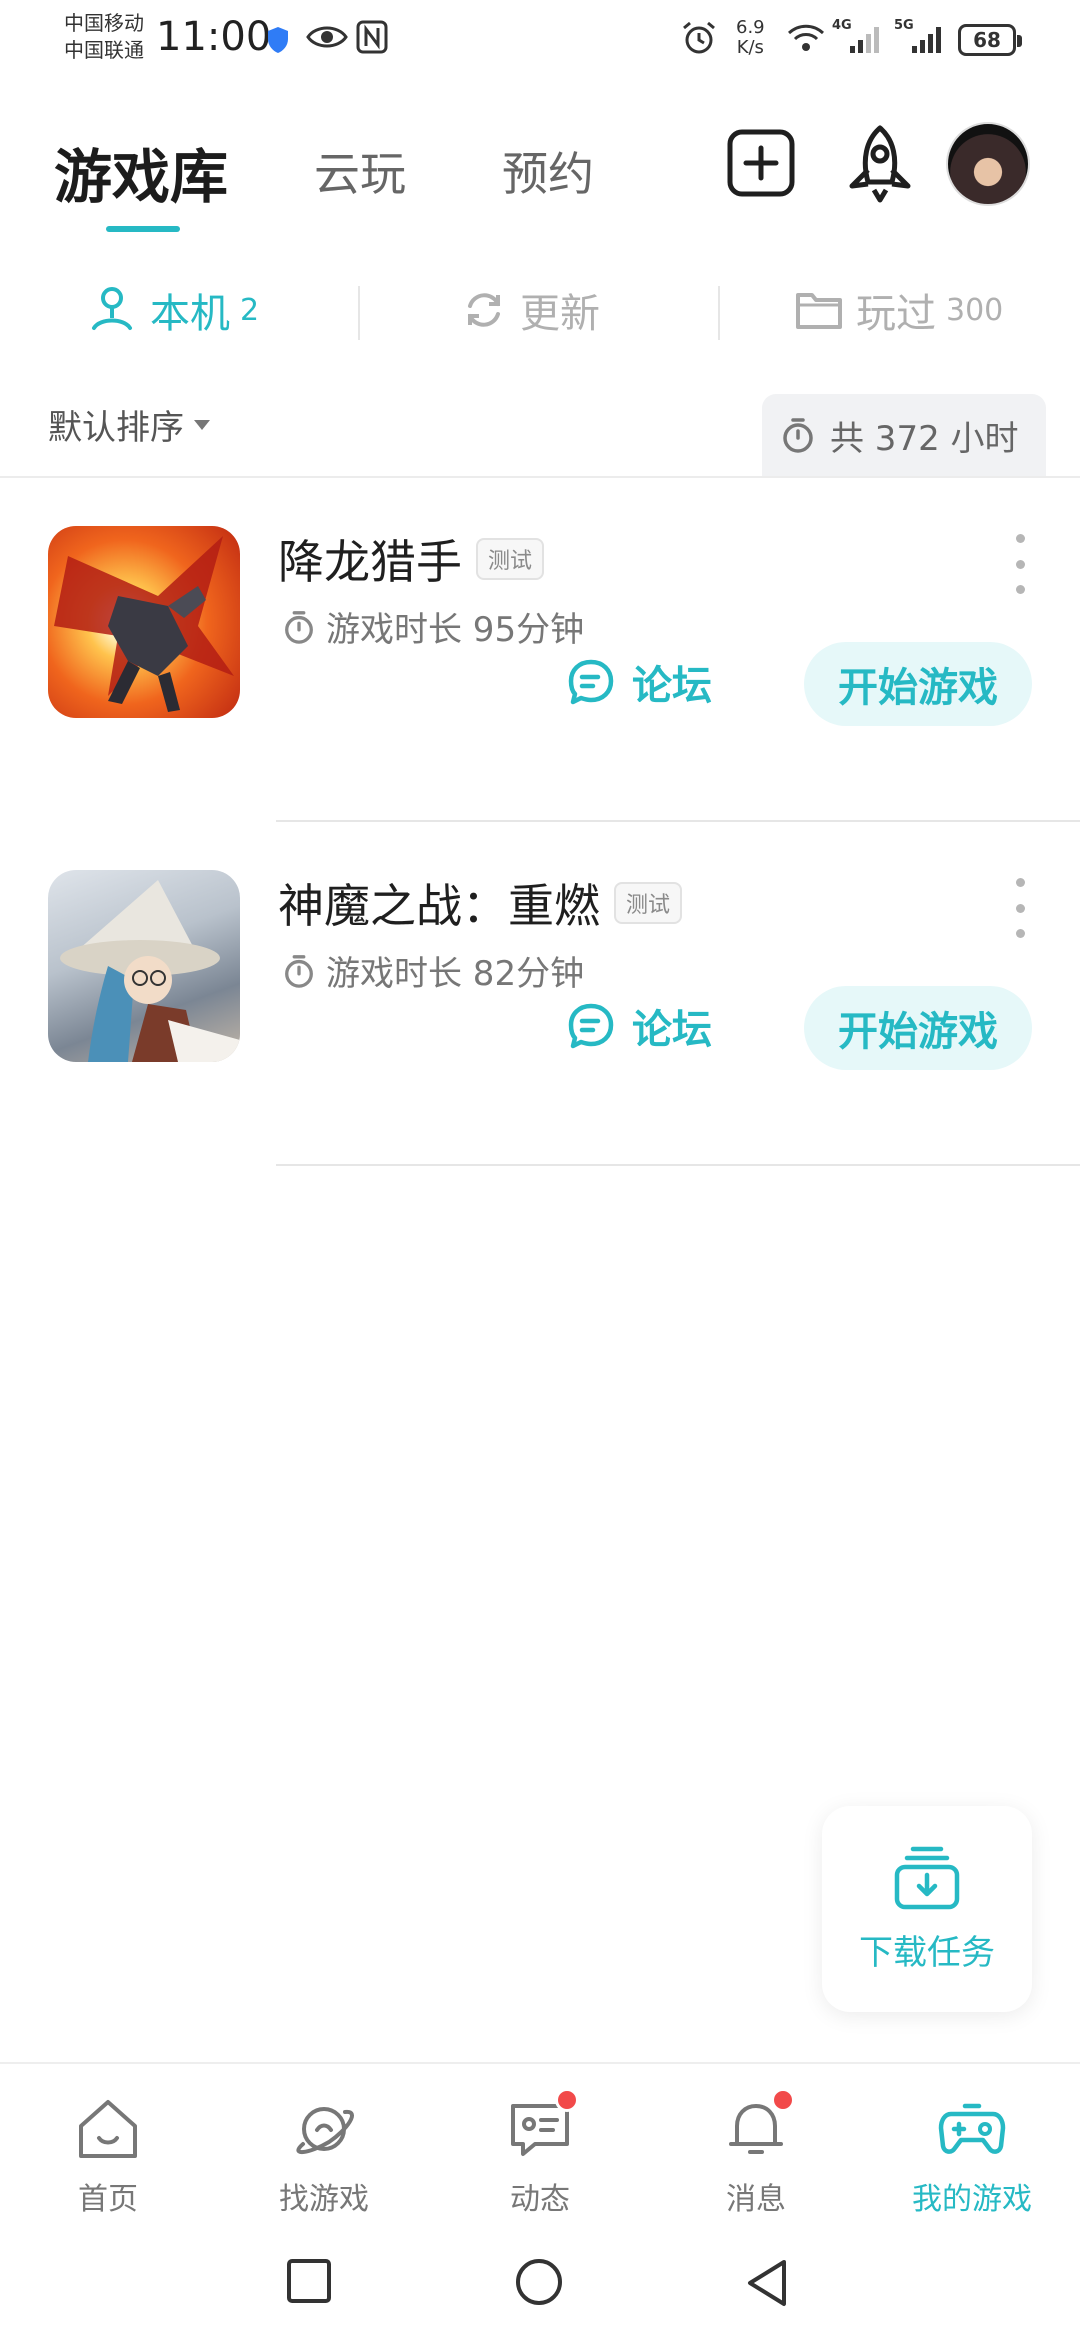 Image resolution: width=1080 pixels, height=2340 pixels. I want to click on shield-icon, so click(278, 40).